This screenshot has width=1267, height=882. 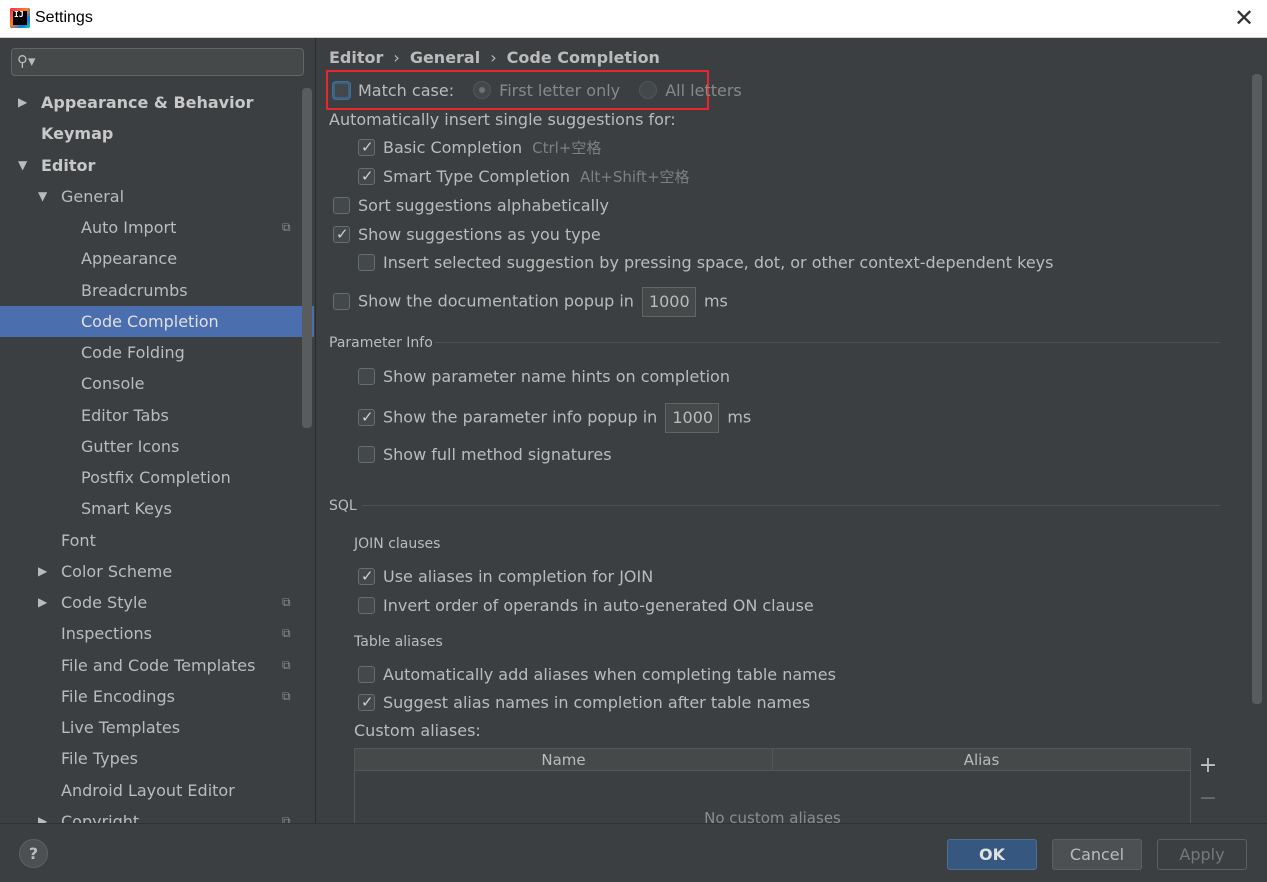 What do you see at coordinates (992, 854) in the screenshot?
I see `ok-button: OK` at bounding box center [992, 854].